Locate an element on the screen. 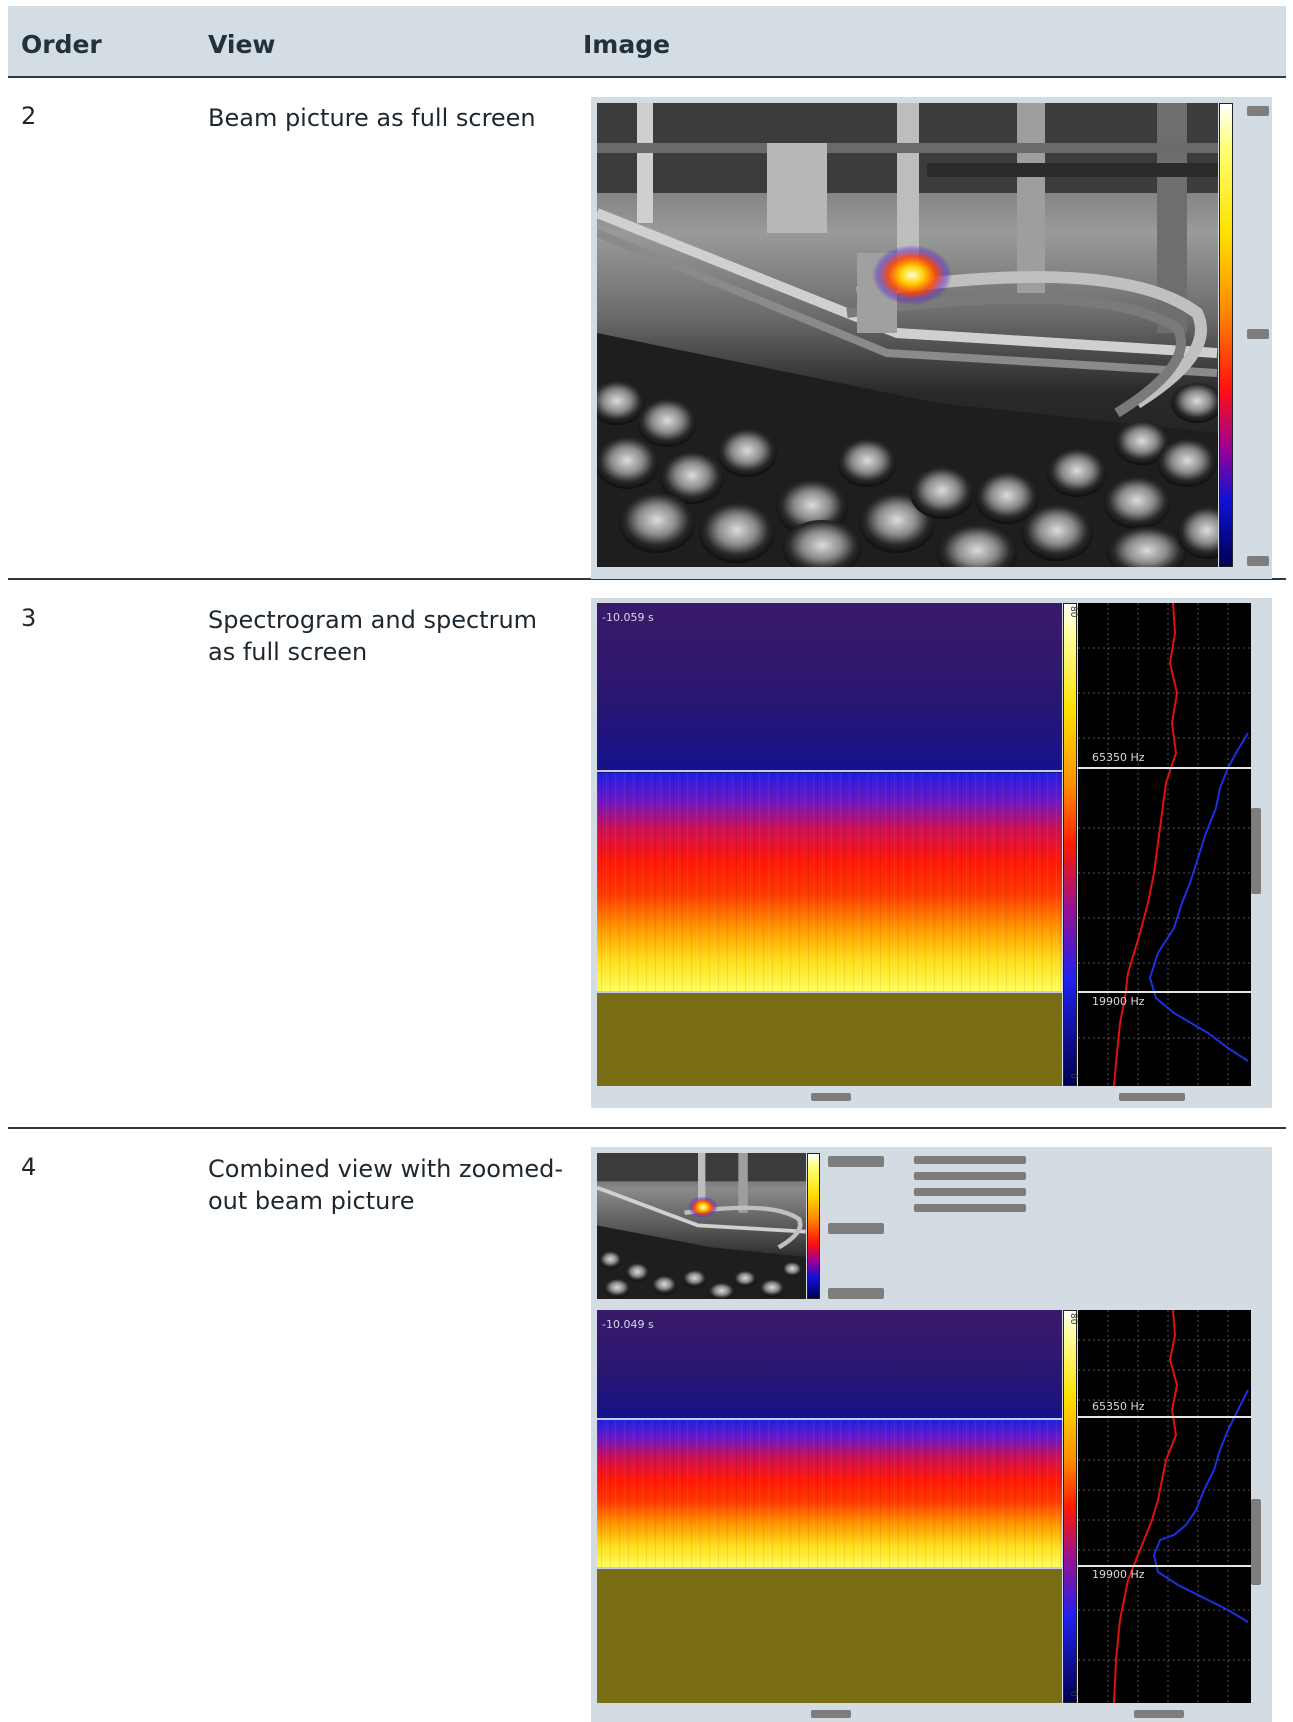  table-header: Order View Image is located at coordinates (647, 42).